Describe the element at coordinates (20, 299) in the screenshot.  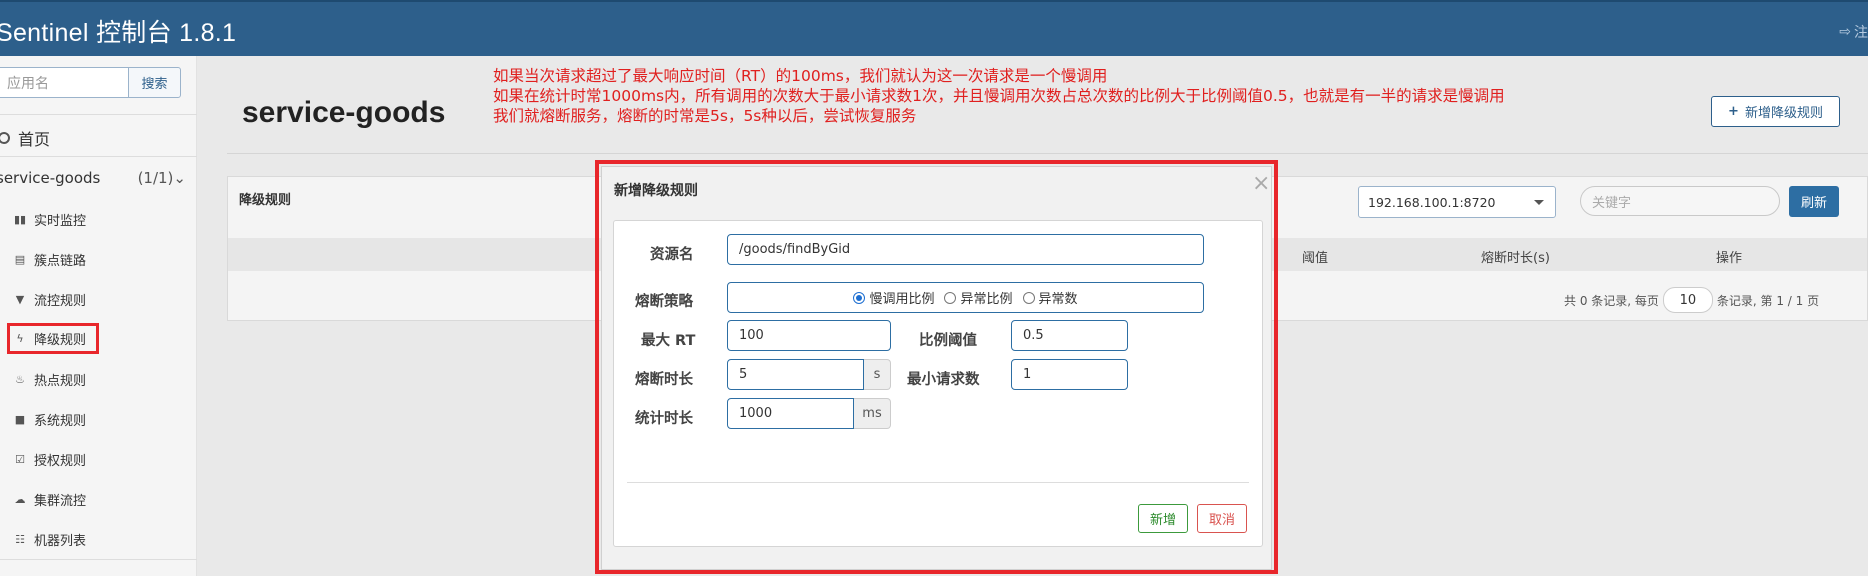
I see `filter-icon: ▼` at that location.